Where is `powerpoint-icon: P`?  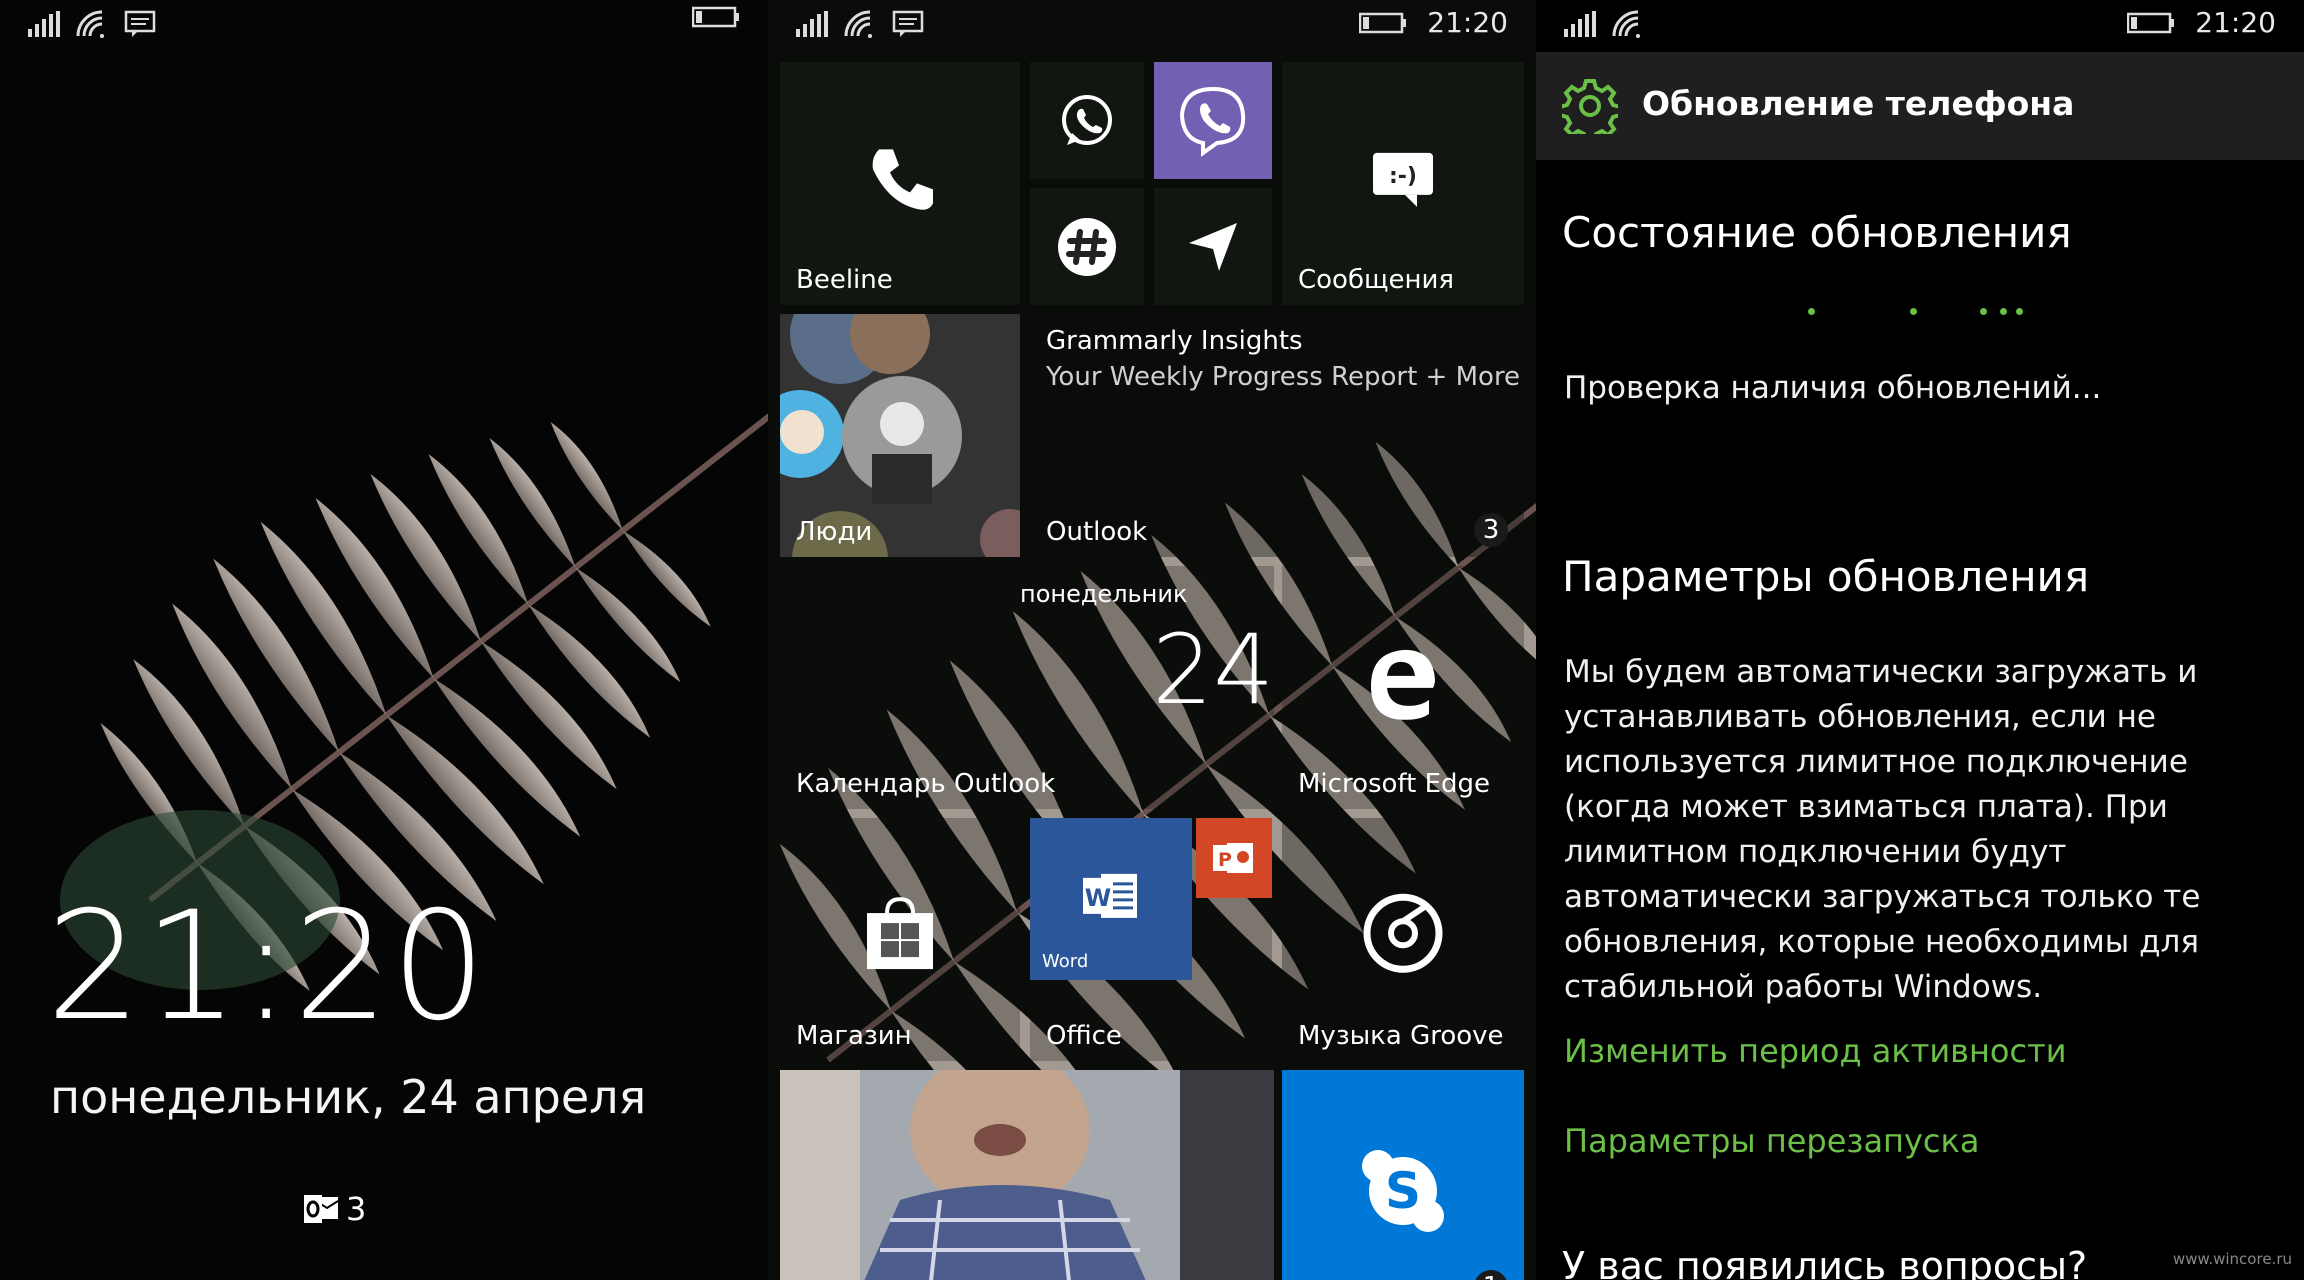 powerpoint-icon: P is located at coordinates (1234, 858).